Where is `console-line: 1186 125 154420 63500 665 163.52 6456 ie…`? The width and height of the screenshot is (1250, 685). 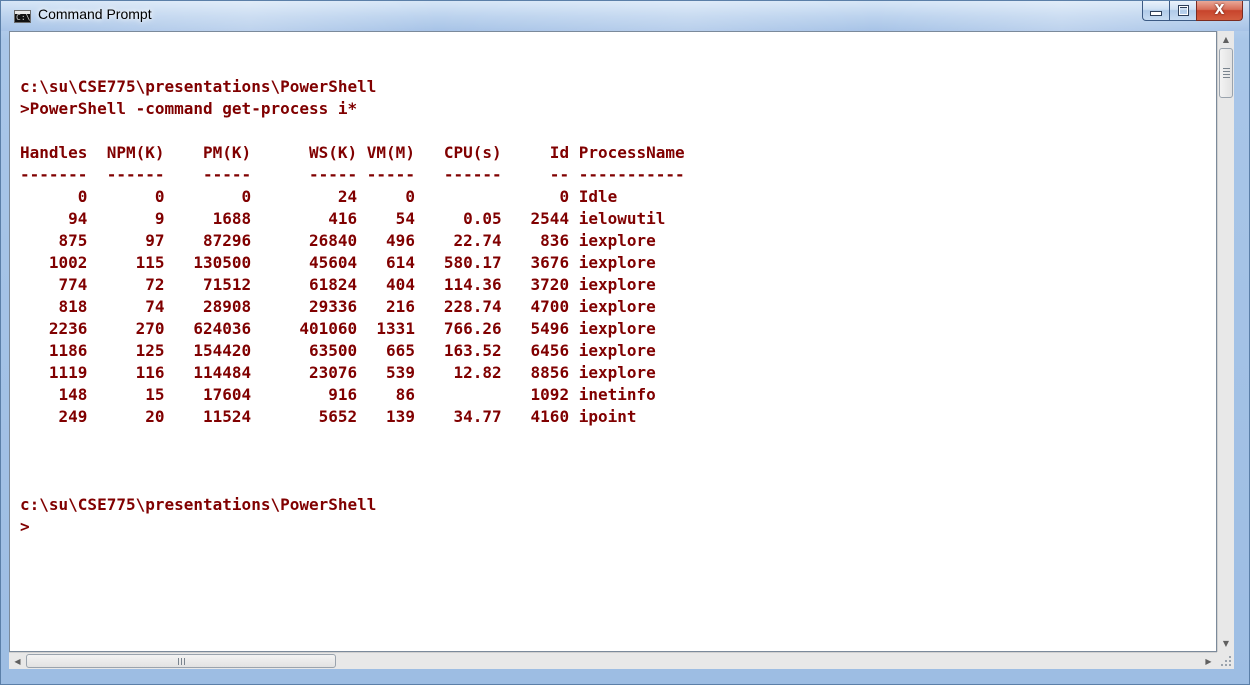 console-line: 1186 125 154420 63500 665 163.52 6456 ie… is located at coordinates (338, 350).